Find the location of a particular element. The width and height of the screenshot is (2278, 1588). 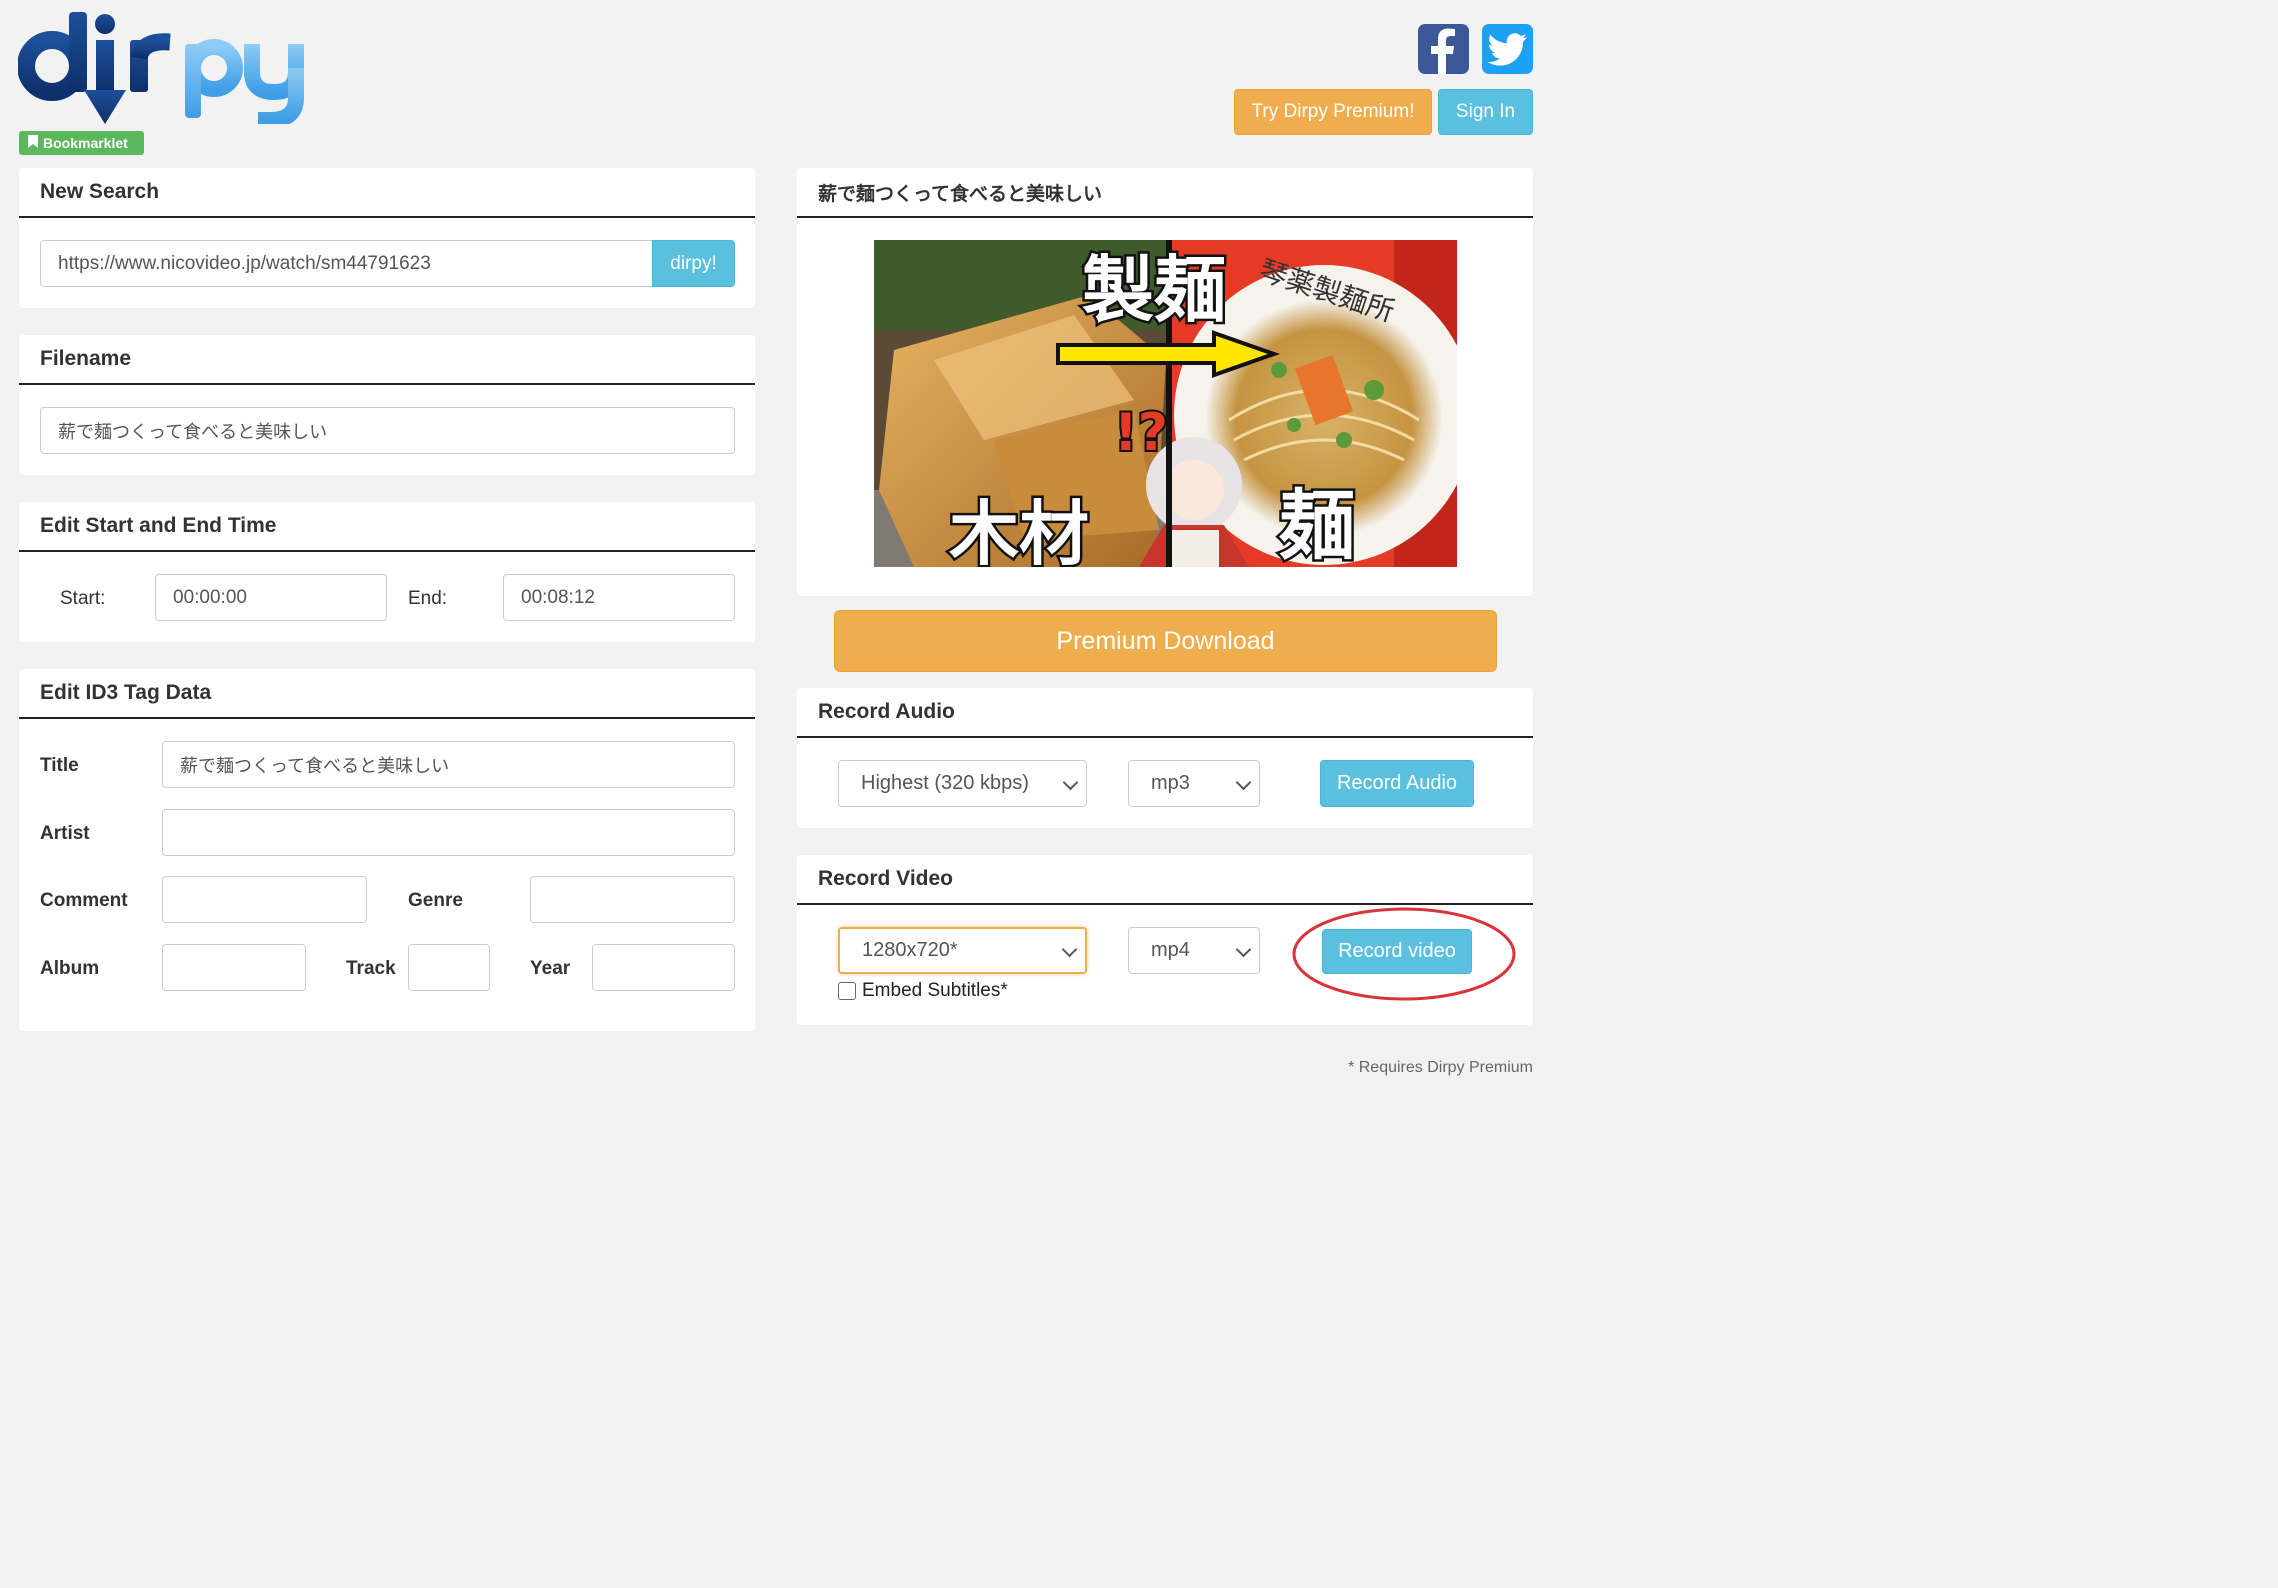

audio-format-value: mp3 is located at coordinates (1170, 783).